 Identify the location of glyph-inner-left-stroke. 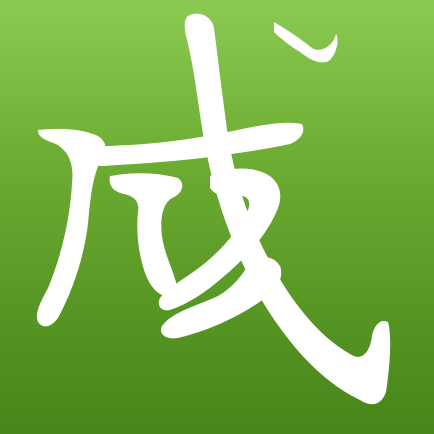
(146, 235).